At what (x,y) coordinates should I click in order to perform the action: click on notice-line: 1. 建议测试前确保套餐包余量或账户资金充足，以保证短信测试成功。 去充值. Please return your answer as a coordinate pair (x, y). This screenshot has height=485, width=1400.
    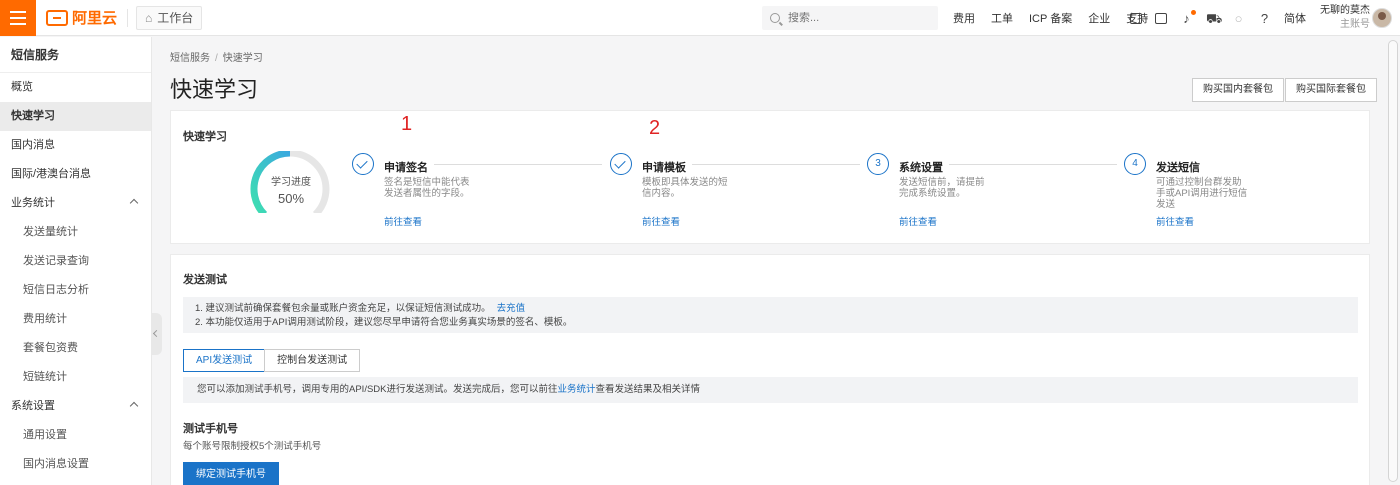
    Looking at the image, I should click on (776, 309).